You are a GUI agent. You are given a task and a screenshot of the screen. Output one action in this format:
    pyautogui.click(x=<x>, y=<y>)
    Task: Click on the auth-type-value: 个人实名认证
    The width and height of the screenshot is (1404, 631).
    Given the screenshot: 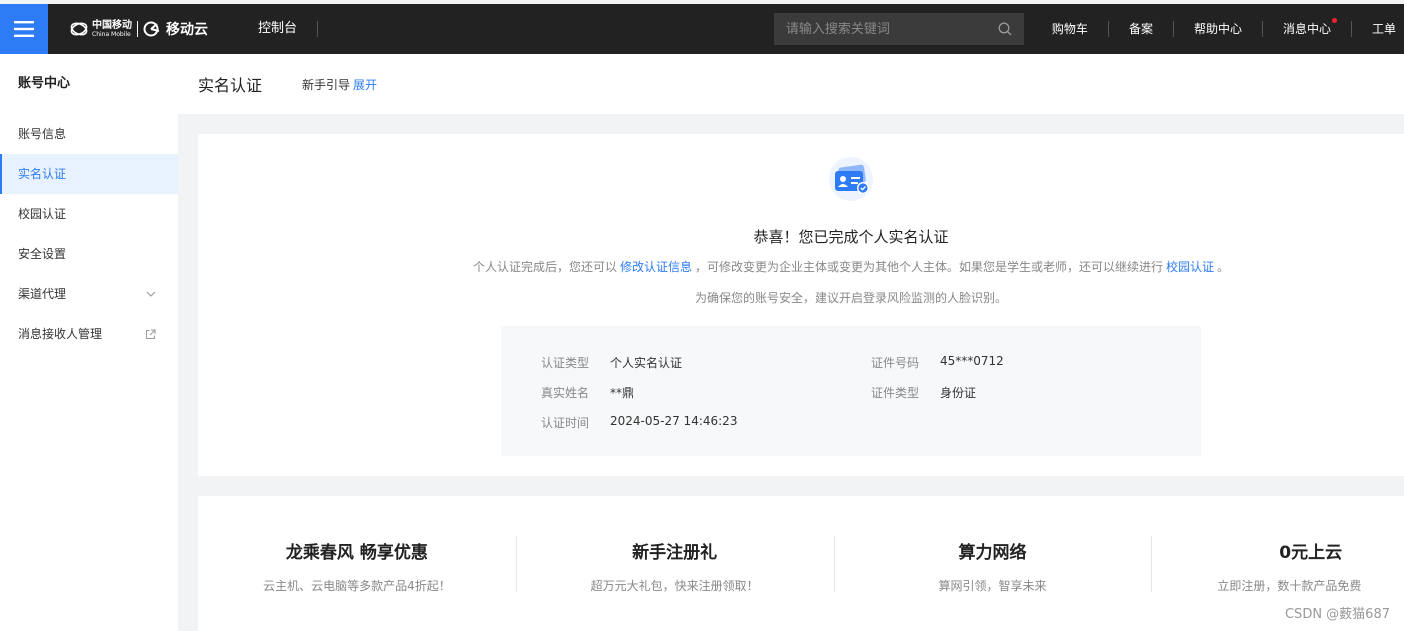 What is the action you would take?
    pyautogui.click(x=646, y=363)
    